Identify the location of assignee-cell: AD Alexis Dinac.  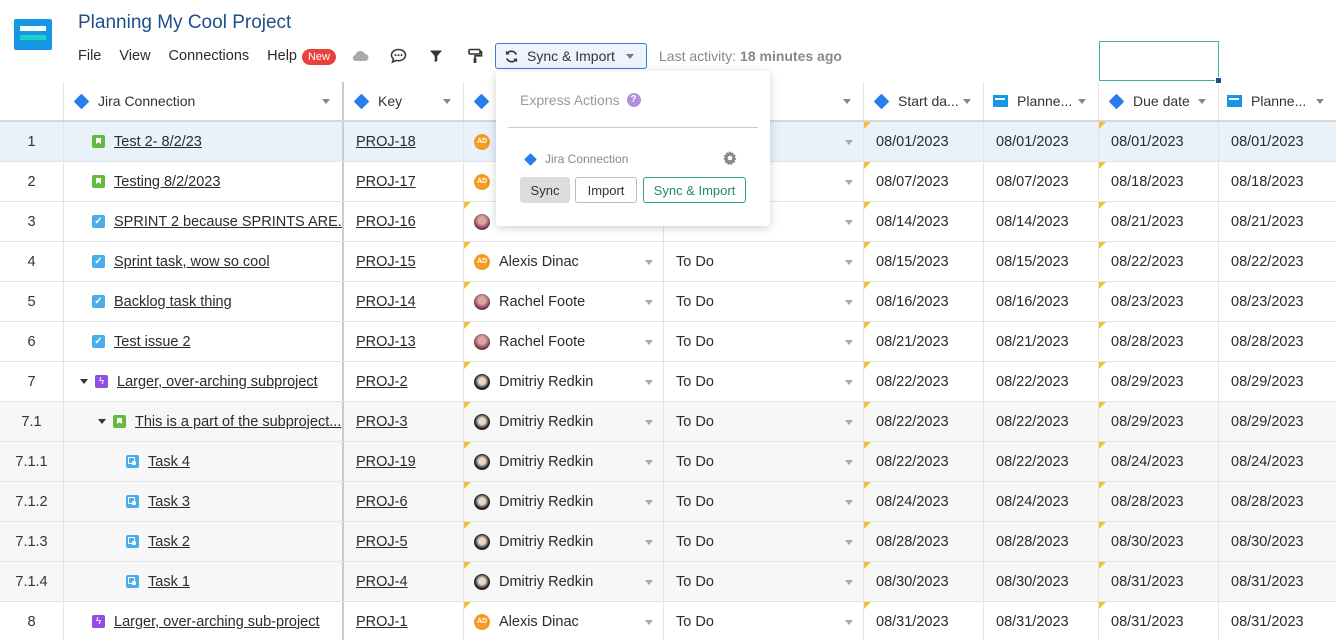
(564, 261).